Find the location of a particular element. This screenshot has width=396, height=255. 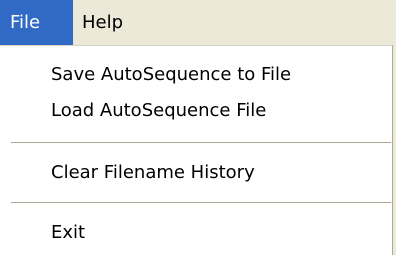

dropdown-shadow-edge is located at coordinates (394, 150).